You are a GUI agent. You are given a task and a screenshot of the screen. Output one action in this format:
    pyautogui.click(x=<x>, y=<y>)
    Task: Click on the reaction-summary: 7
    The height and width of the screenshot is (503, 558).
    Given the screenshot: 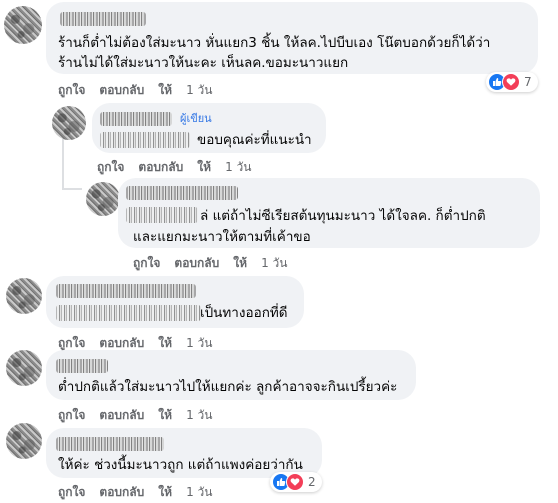 What is the action you would take?
    pyautogui.click(x=512, y=82)
    